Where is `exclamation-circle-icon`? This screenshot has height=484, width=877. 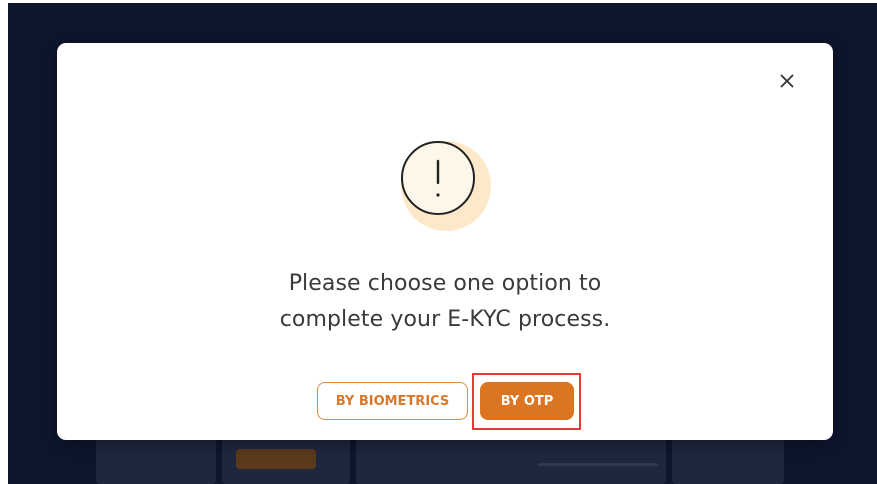 exclamation-circle-icon is located at coordinates (446, 186).